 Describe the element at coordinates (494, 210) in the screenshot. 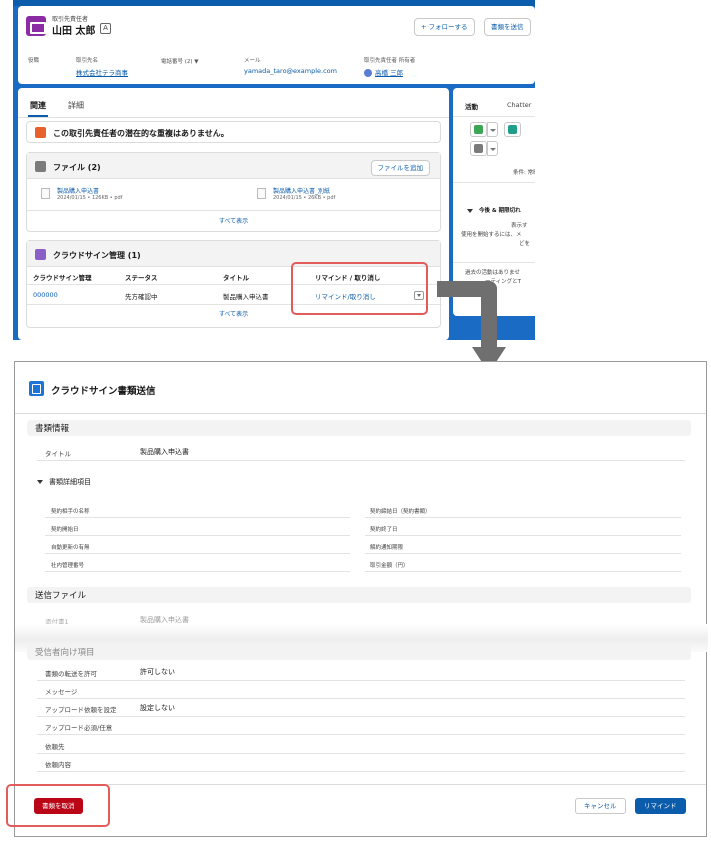

I see `upcoming-toggle: 今後 & 期限切れ` at that location.